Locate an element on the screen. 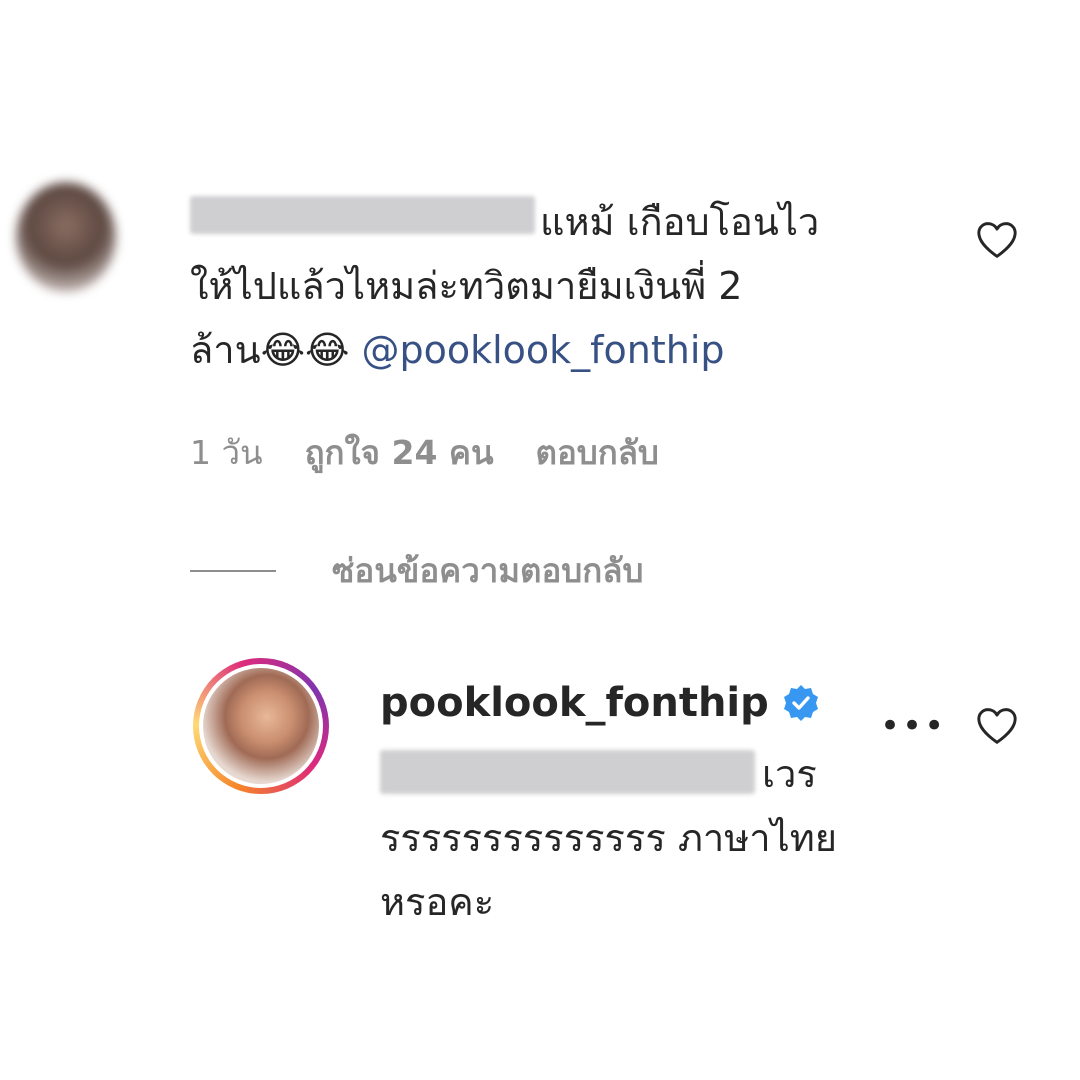 This screenshot has width=1080, height=1080. reply-like-heart-icon is located at coordinates (997, 726).